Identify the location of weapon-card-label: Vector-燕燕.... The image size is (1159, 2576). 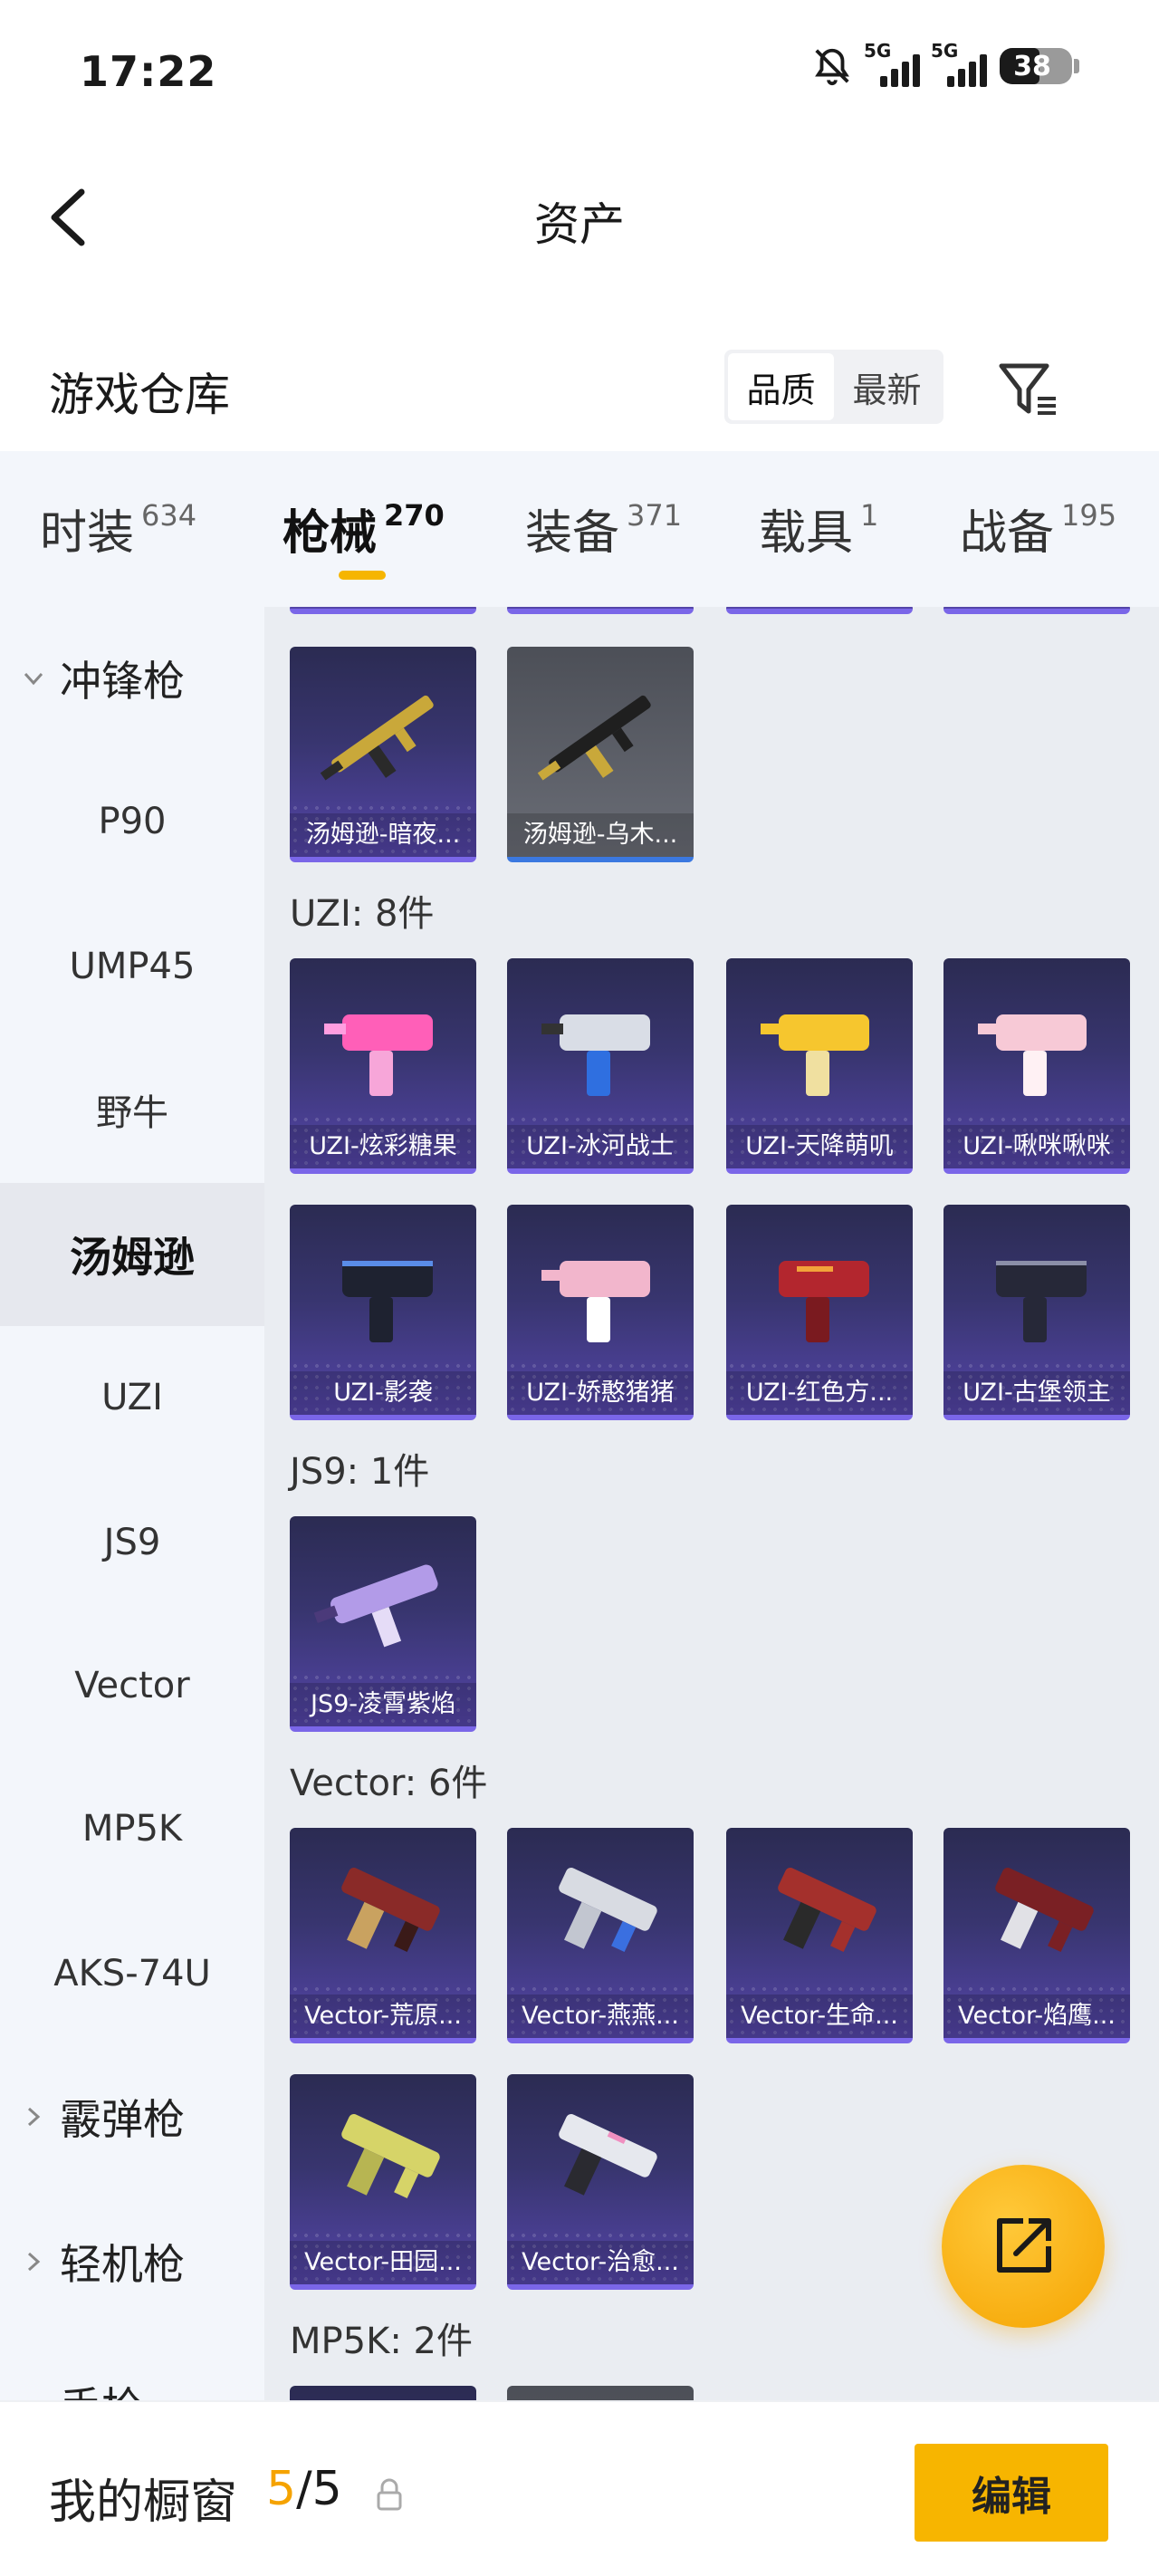
(601, 2016).